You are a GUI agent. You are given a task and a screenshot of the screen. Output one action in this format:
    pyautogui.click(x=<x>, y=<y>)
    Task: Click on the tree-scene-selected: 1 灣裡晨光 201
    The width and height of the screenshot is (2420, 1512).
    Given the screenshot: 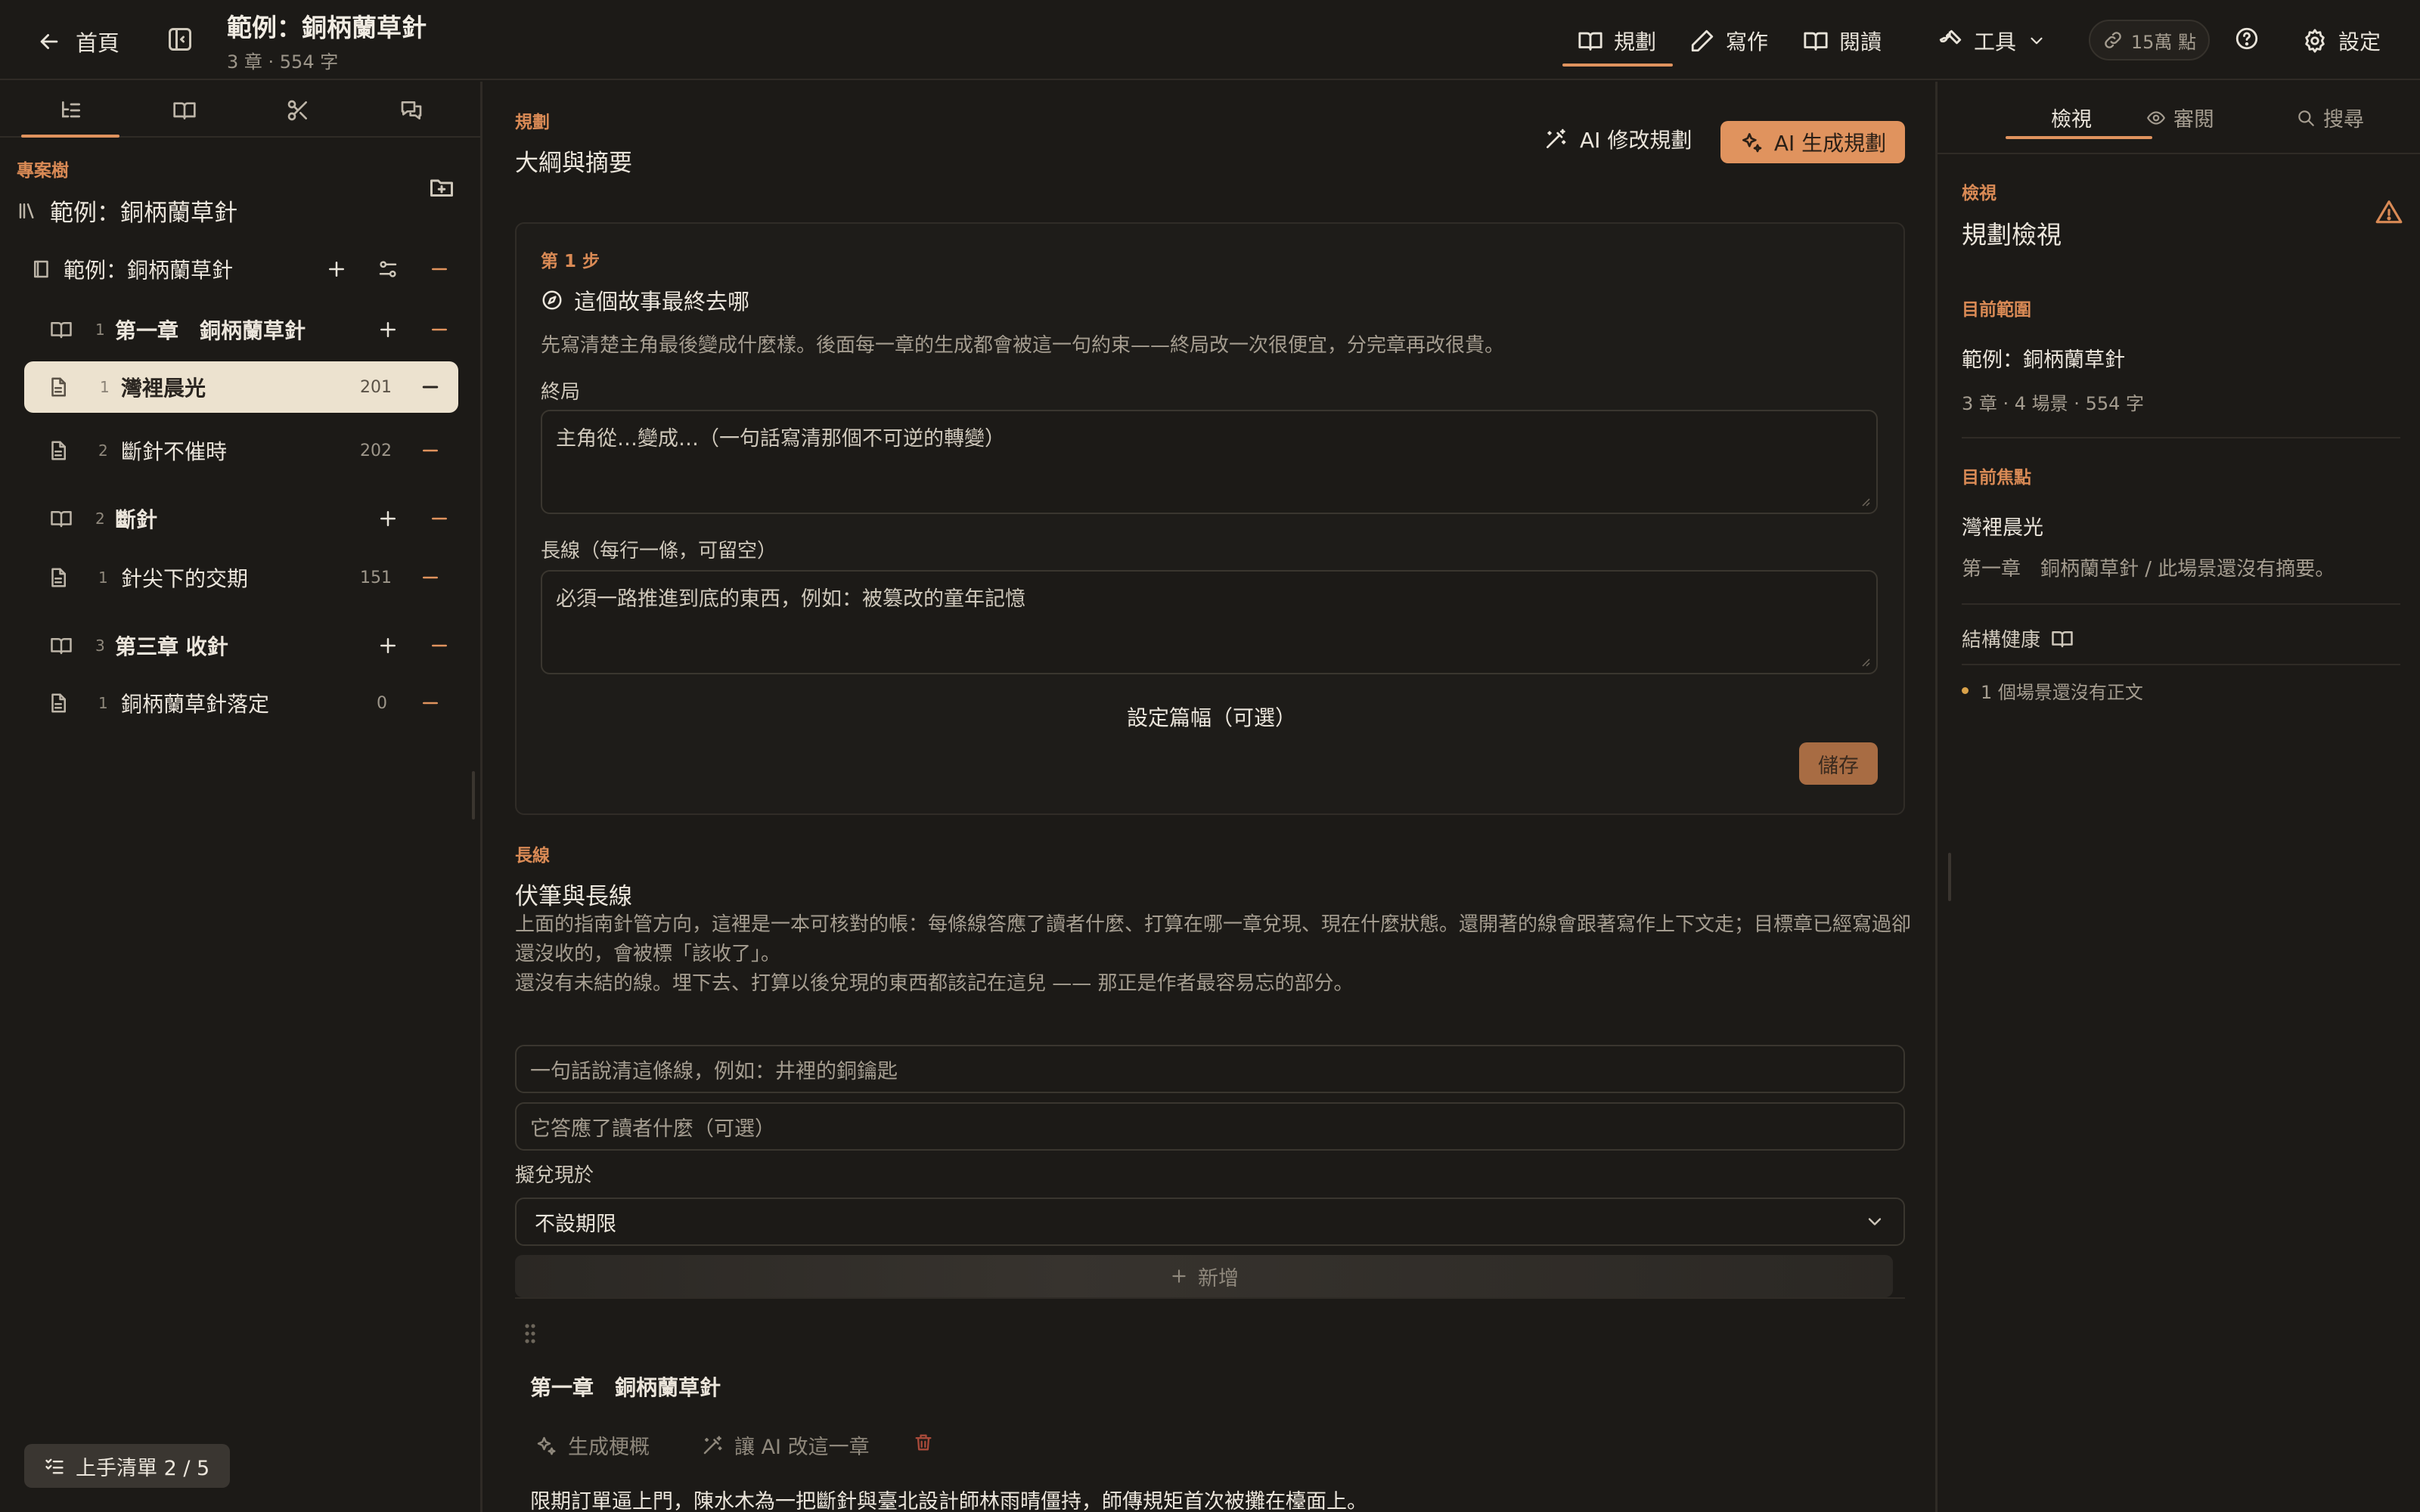 What is the action you would take?
    pyautogui.click(x=241, y=387)
    